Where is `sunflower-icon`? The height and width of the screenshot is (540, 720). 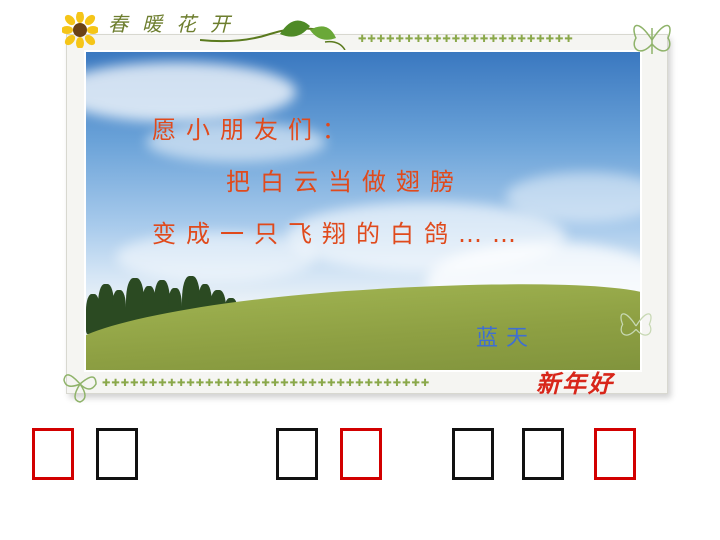
sunflower-icon is located at coordinates (80, 30).